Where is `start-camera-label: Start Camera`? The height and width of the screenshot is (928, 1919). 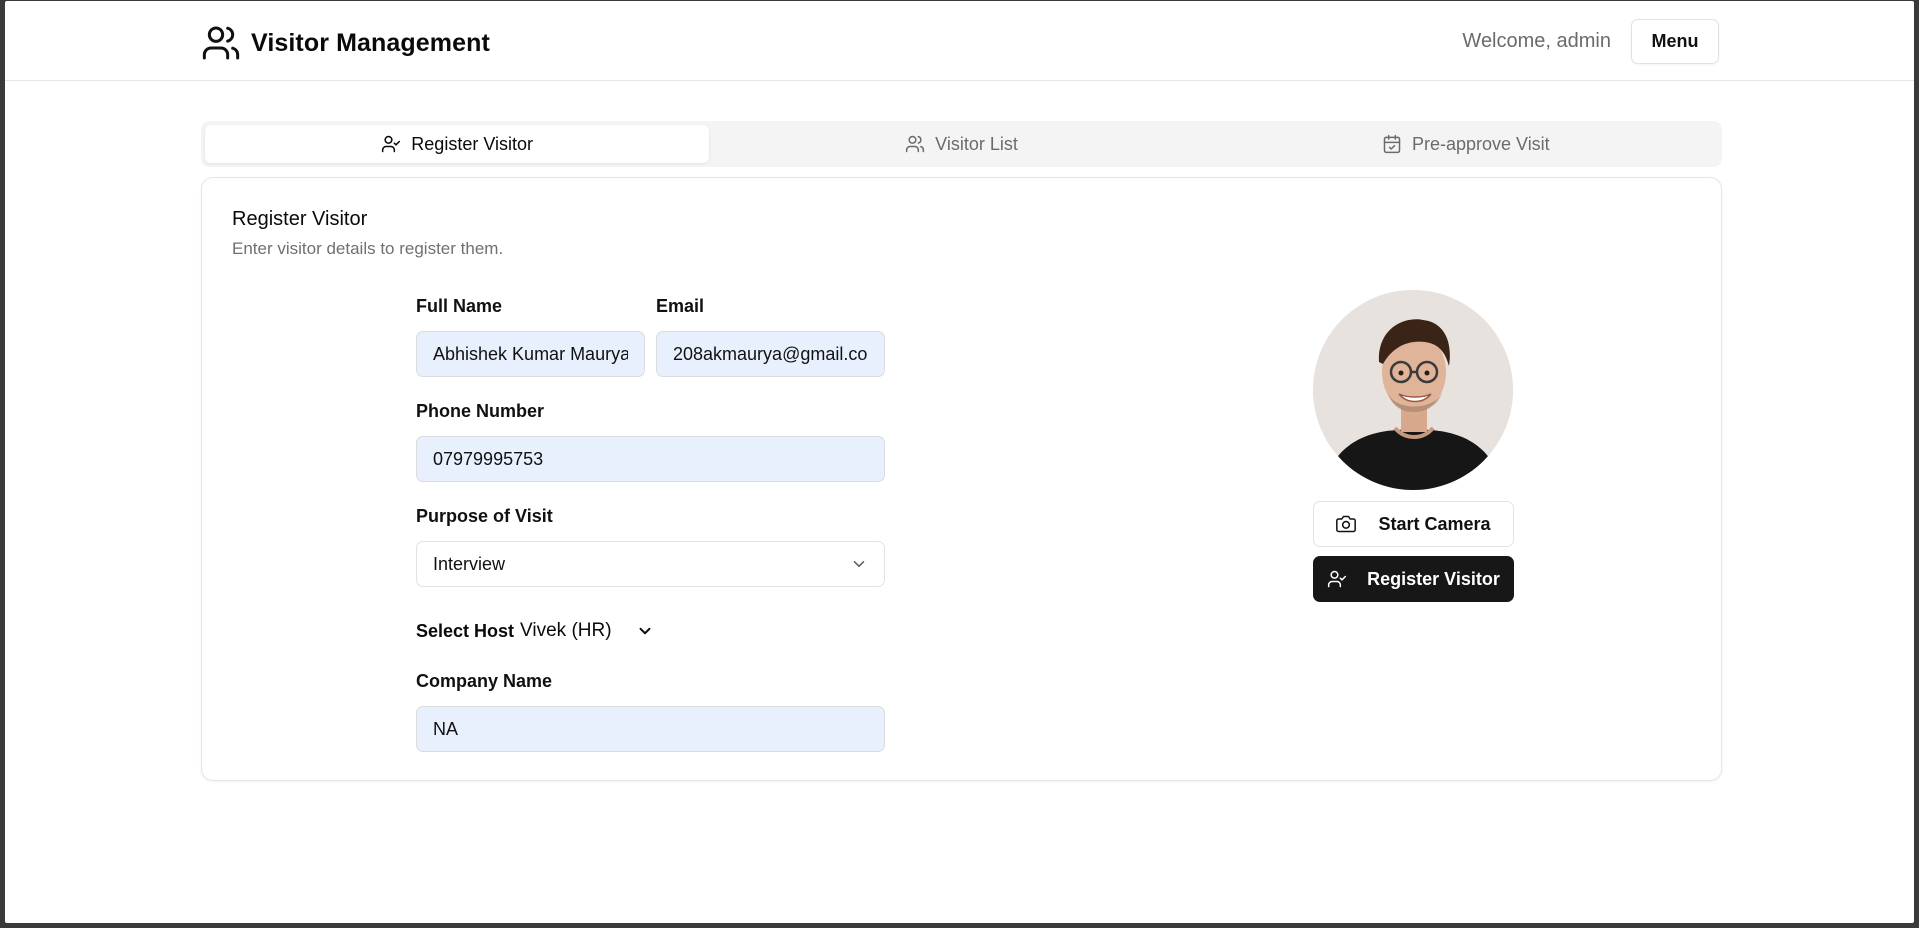
start-camera-label: Start Camera is located at coordinates (1434, 523).